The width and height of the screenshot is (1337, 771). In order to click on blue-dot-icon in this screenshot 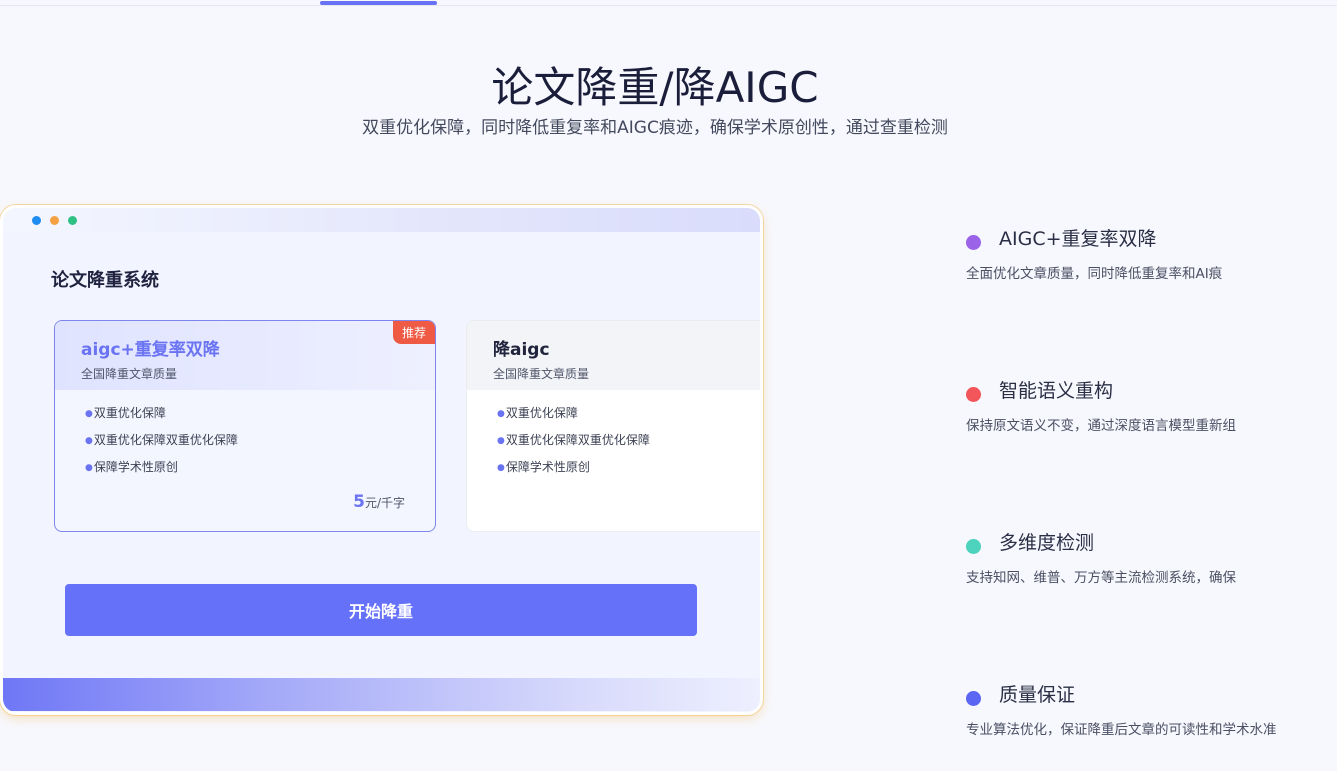, I will do `click(973, 698)`.